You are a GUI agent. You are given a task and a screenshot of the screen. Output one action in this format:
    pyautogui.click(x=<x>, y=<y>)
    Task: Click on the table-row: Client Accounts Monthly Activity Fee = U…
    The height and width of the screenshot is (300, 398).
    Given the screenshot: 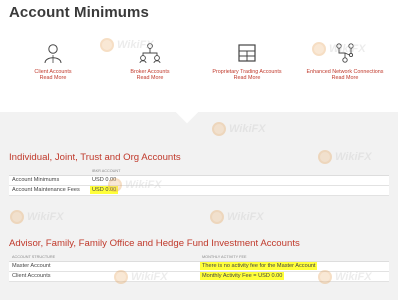 What is the action you would take?
    pyautogui.click(x=199, y=276)
    